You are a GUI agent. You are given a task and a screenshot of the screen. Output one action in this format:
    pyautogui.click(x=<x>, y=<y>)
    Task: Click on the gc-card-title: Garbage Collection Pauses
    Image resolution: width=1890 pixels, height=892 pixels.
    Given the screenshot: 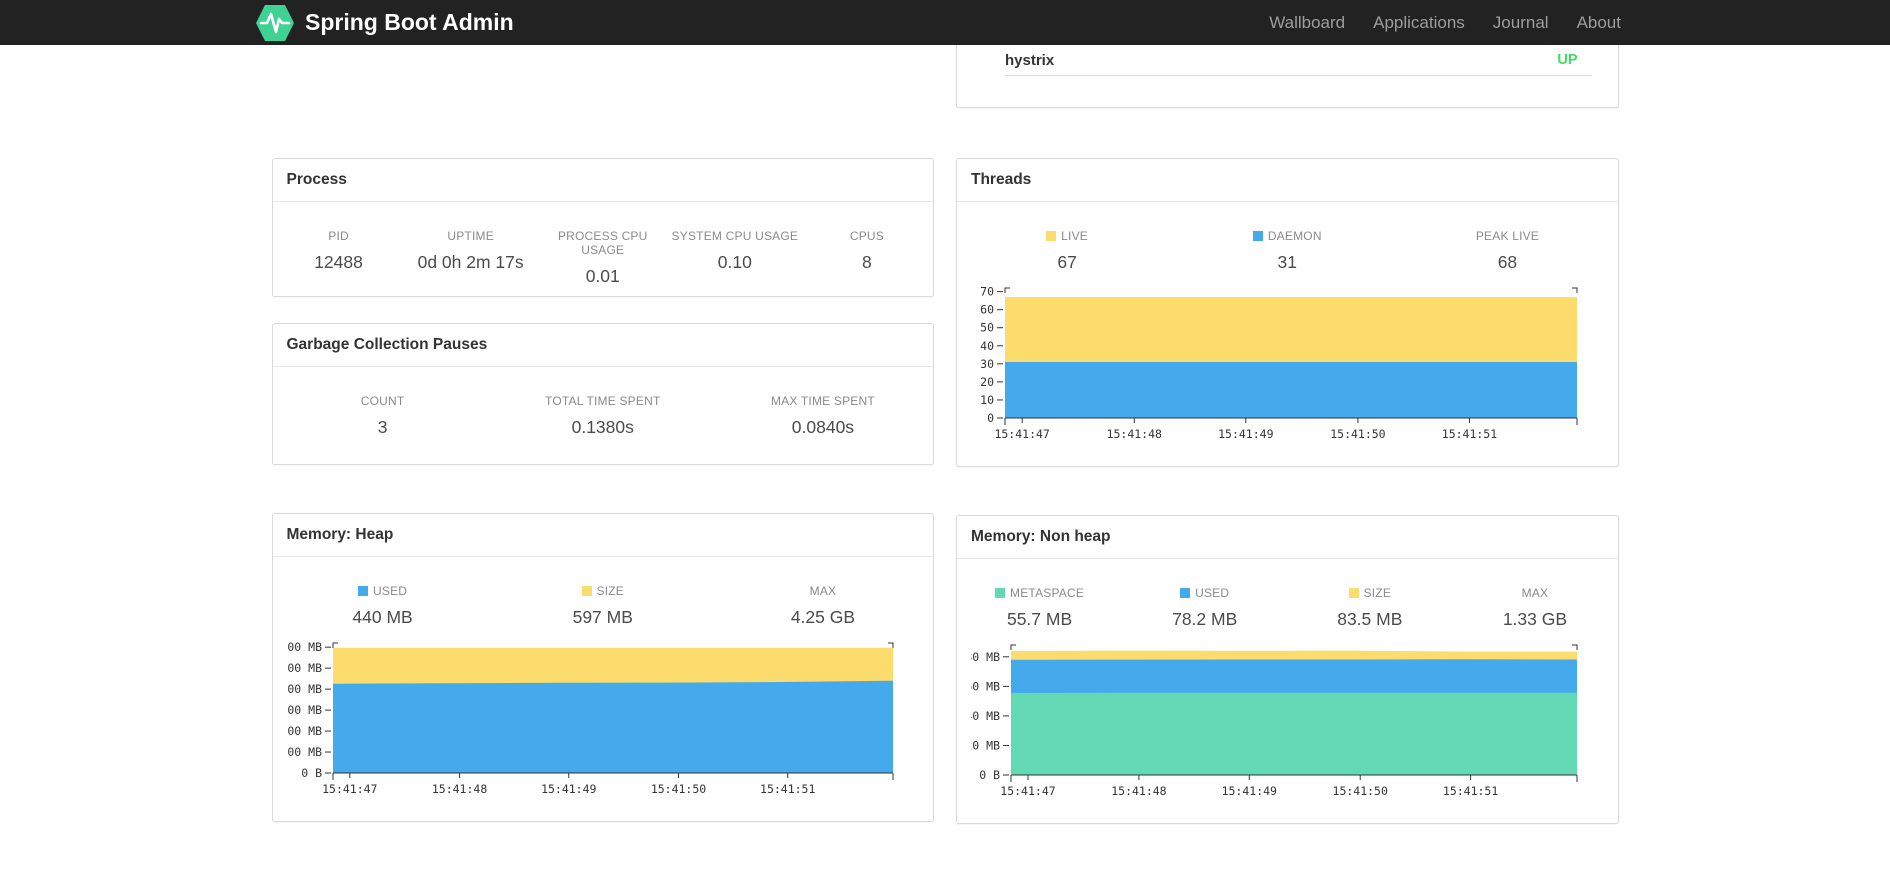 What is the action you would take?
    pyautogui.click(x=602, y=345)
    